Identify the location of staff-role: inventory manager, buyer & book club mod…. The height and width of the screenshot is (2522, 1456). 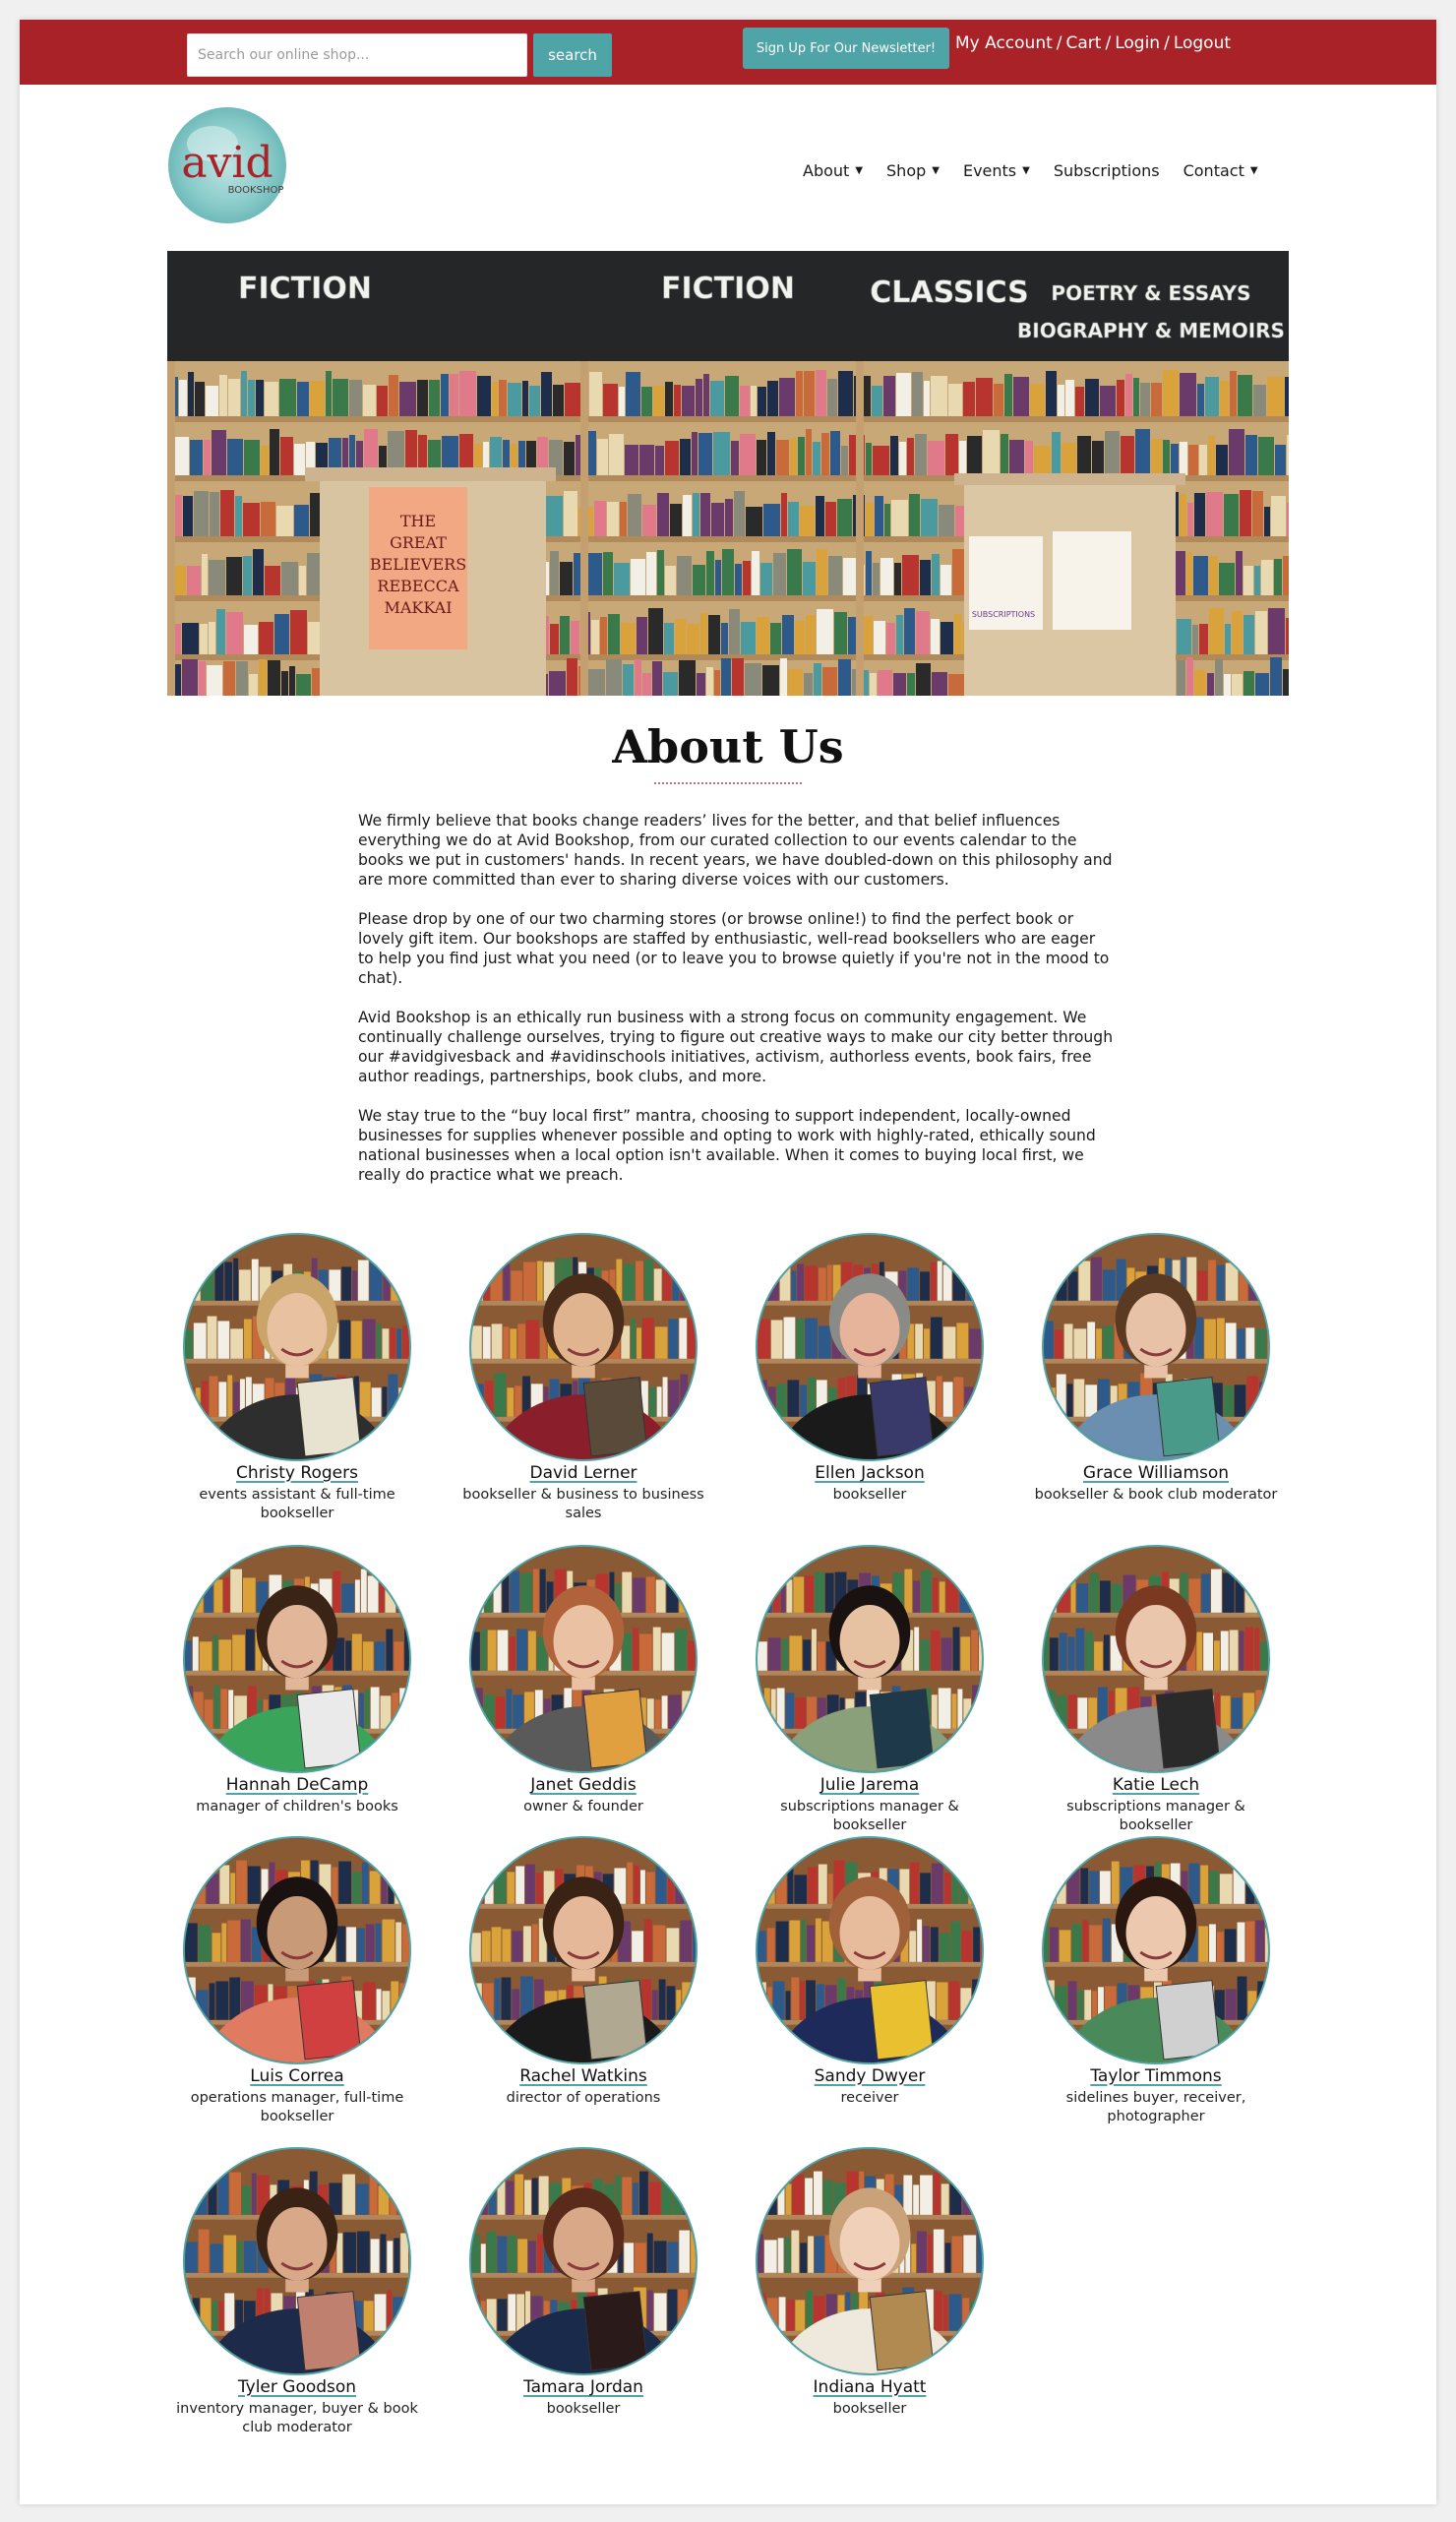
(297, 2418).